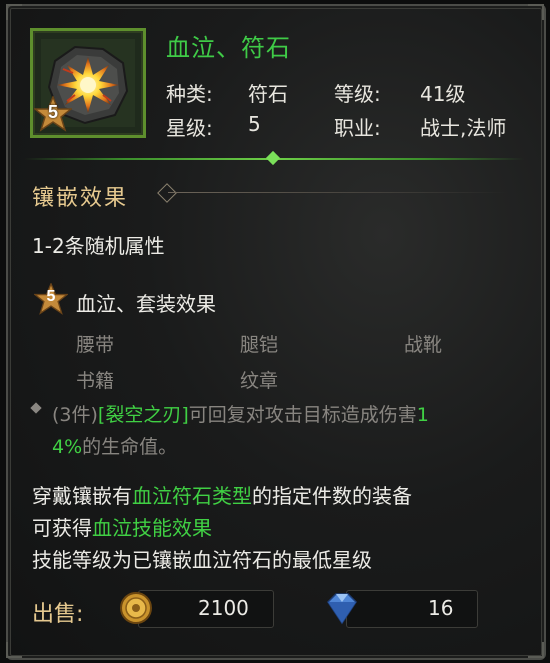 This screenshot has height=663, width=550. Describe the element at coordinates (189, 94) in the screenshot. I see `type-label: 种类:` at that location.